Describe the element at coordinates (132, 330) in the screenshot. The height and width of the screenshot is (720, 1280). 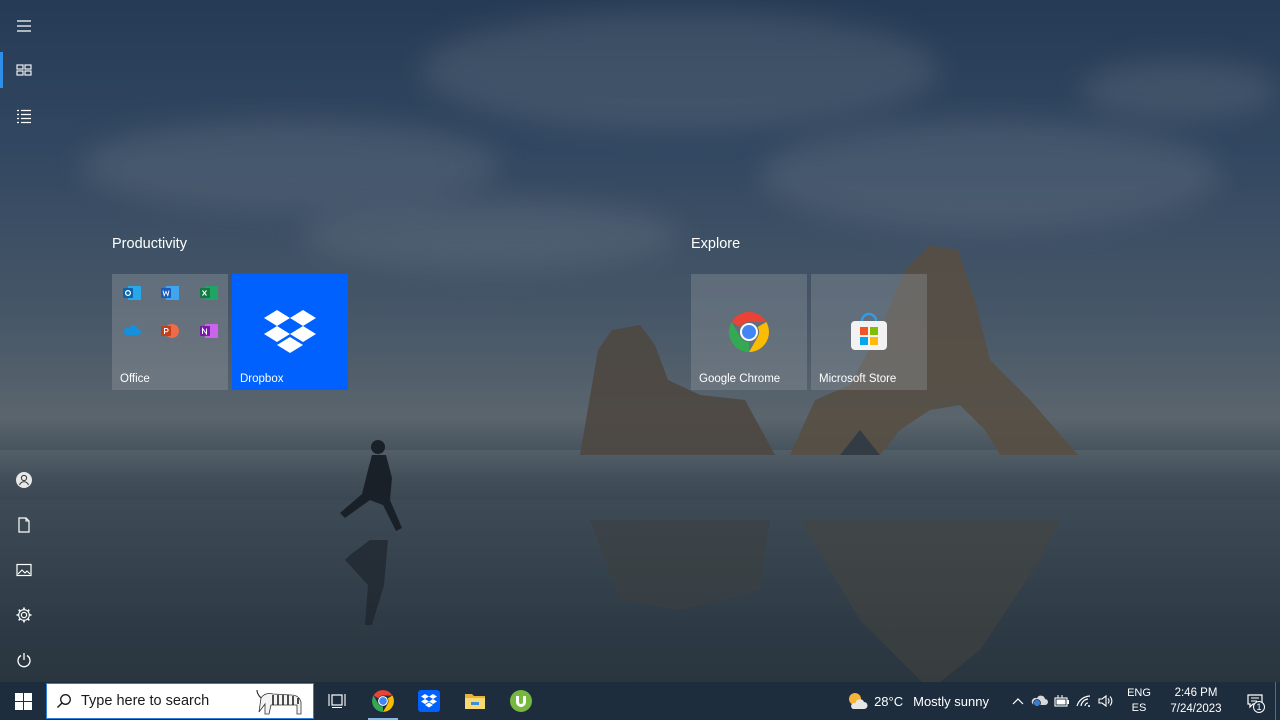
I see `onedrive-icon` at that location.